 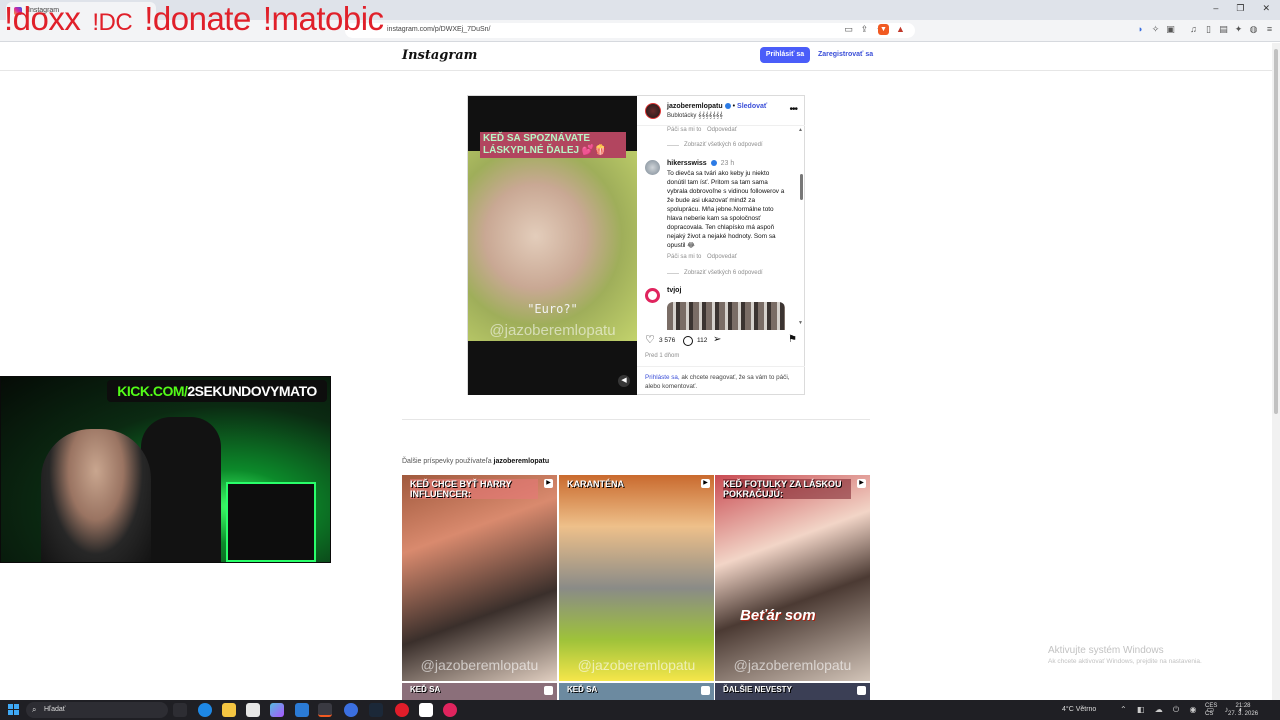 What do you see at coordinates (425, 689) in the screenshot?
I see `thumbnail-caption: KEĎ SA` at bounding box center [425, 689].